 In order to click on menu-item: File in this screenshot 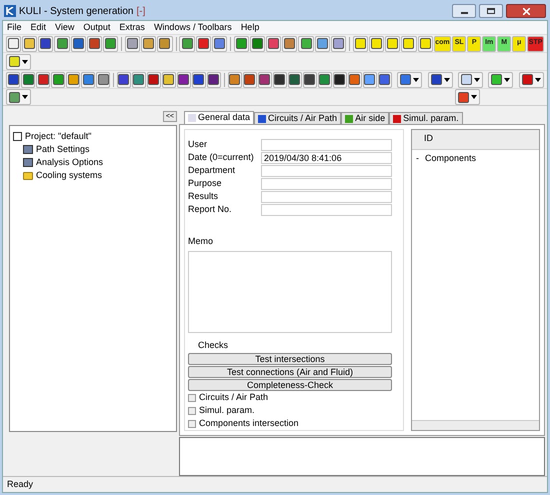, I will do `click(14, 27)`.